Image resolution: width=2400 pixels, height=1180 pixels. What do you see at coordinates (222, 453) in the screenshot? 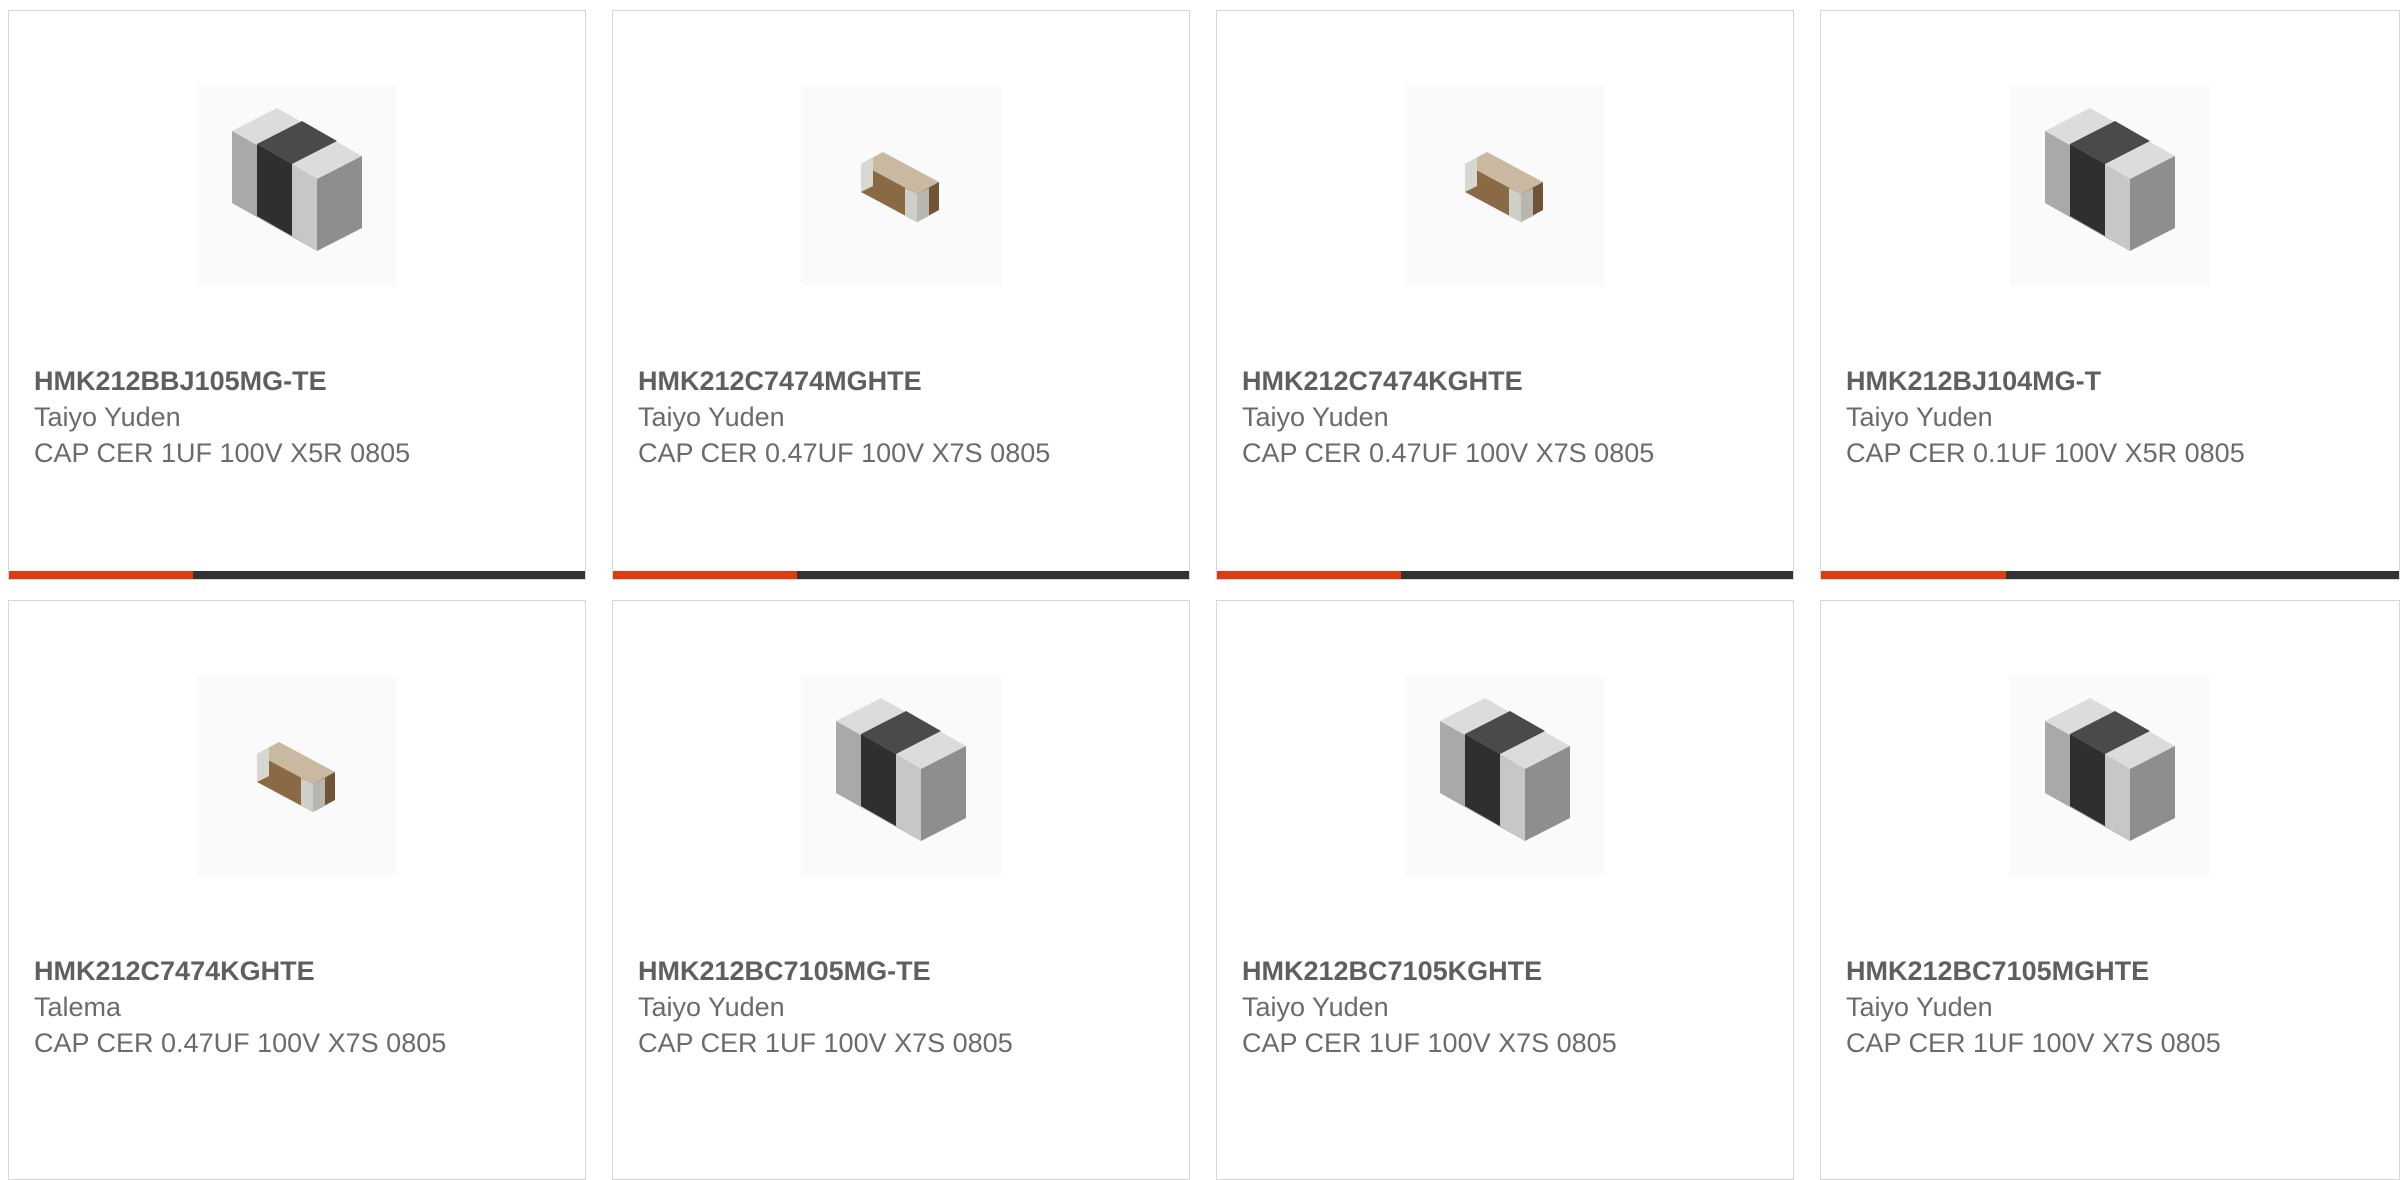
I see `product-description: CAP CER 1UF 100V X5R 0805` at bounding box center [222, 453].